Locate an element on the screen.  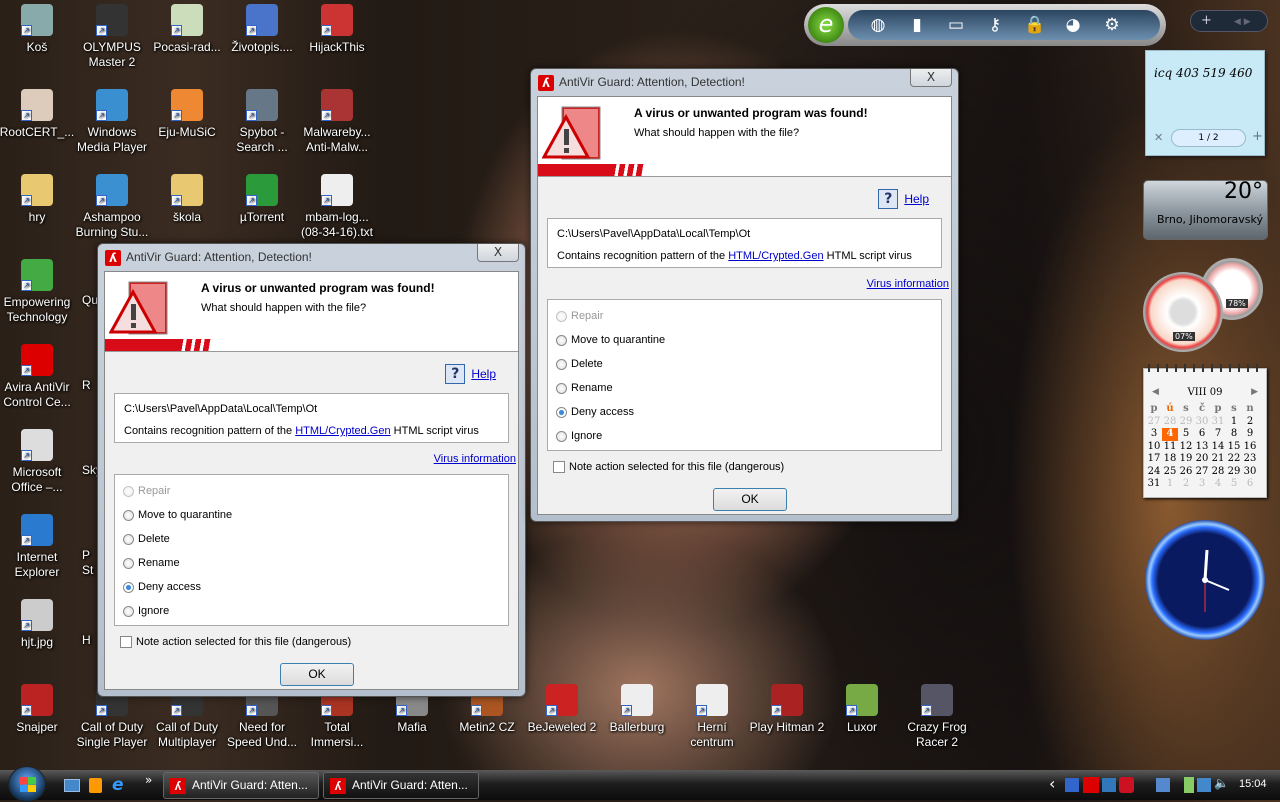
calendar-day: 23 is located at coordinates (1250, 459).